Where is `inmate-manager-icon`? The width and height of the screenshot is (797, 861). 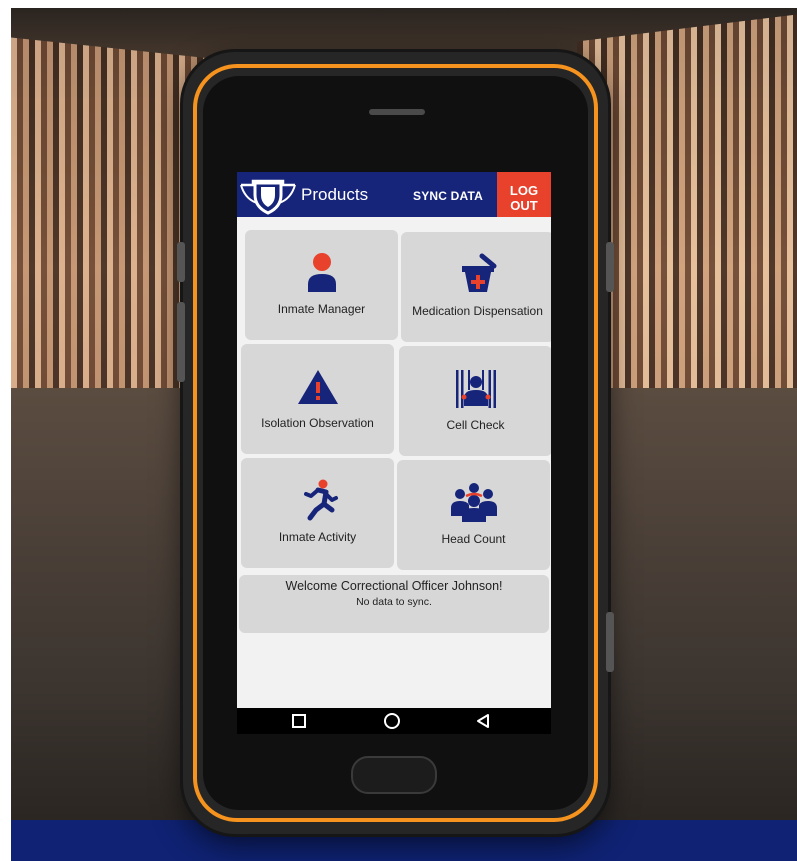 inmate-manager-icon is located at coordinates (322, 274).